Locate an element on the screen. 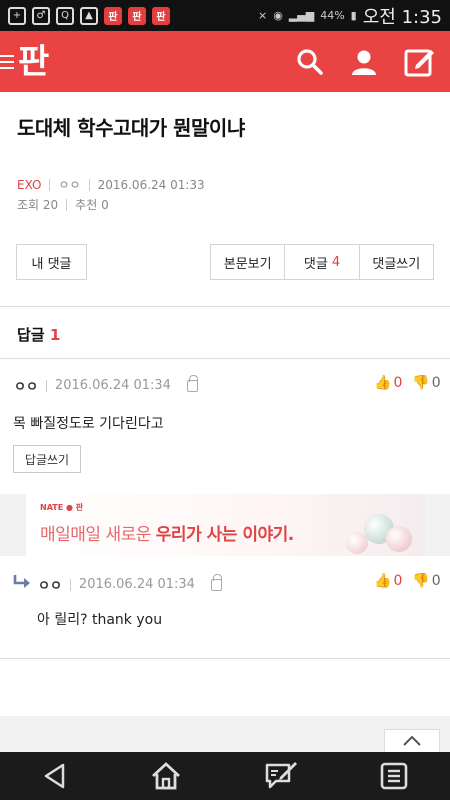 This screenshot has height=800, width=450. scroll-top-button is located at coordinates (412, 741).